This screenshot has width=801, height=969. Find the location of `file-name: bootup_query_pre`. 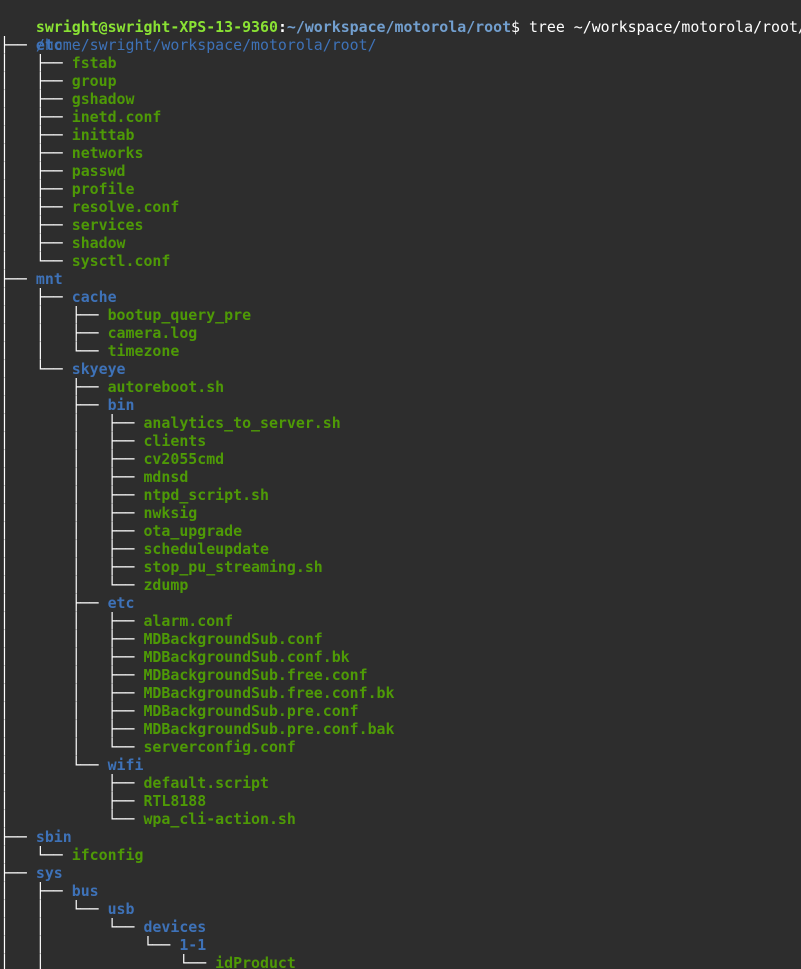

file-name: bootup_query_pre is located at coordinates (179, 315).